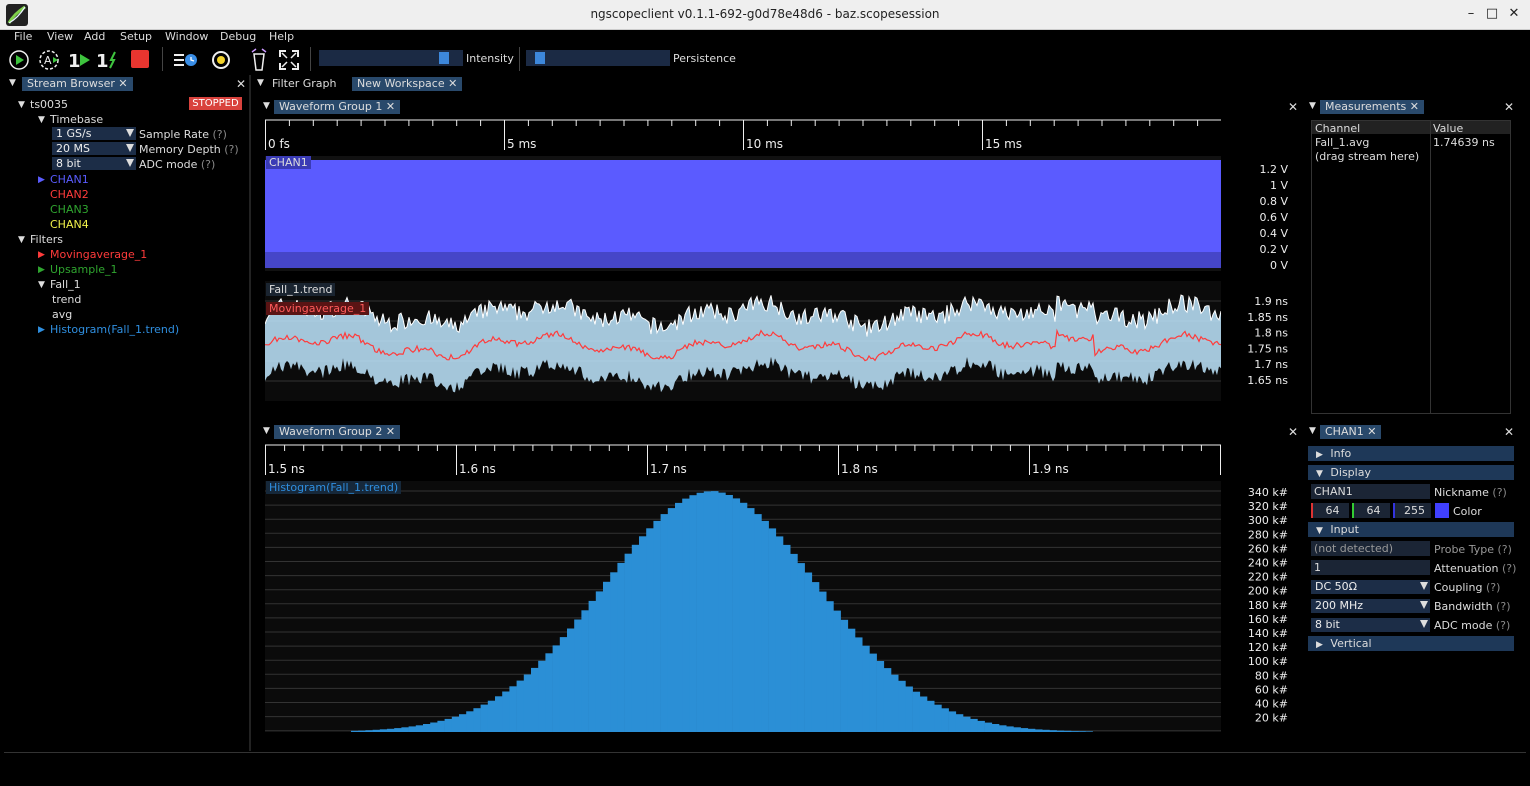 The width and height of the screenshot is (1530, 786). I want to click on stop-icon, so click(140, 59).